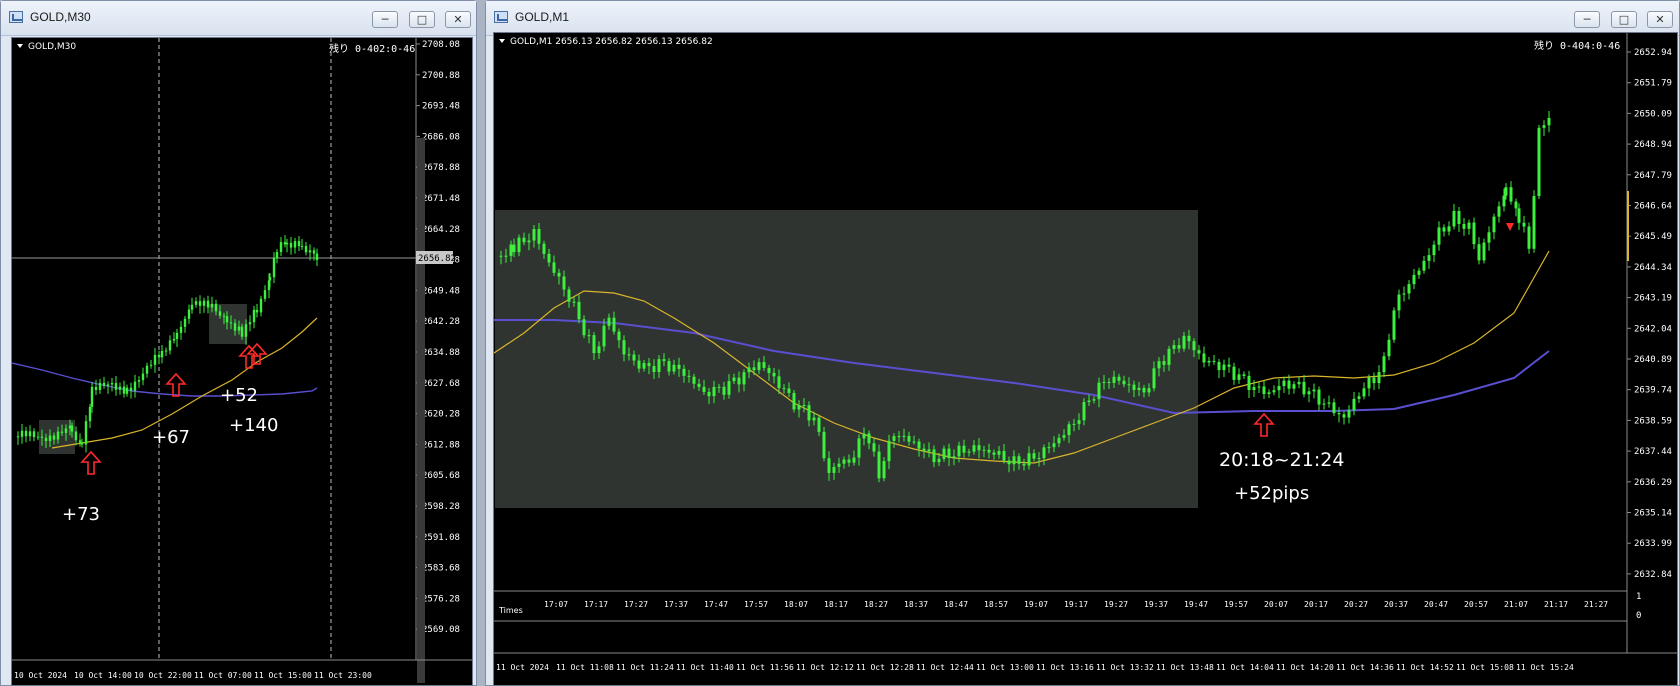  I want to click on left-scroll-strip, so click(421, 410).